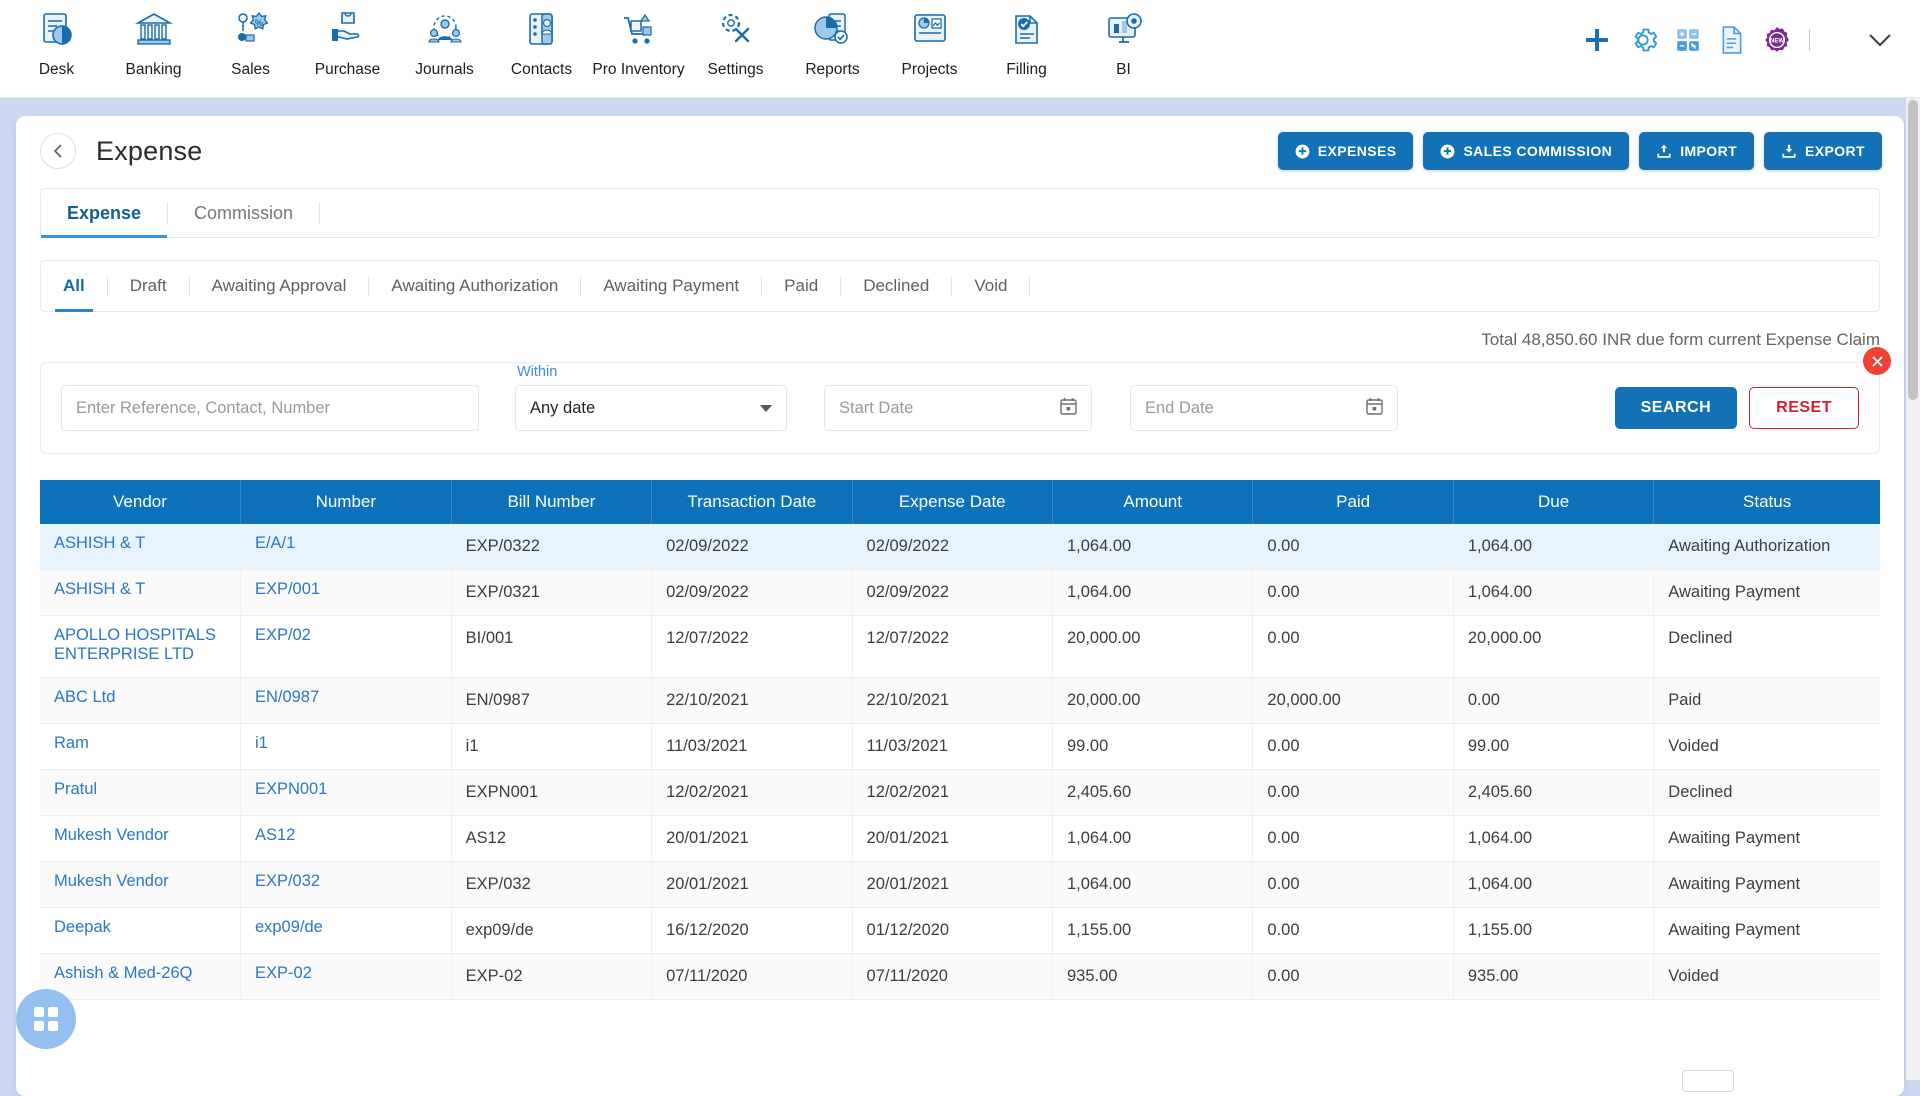 The height and width of the screenshot is (1096, 1920). I want to click on cell-number: EXP/02, so click(346, 646).